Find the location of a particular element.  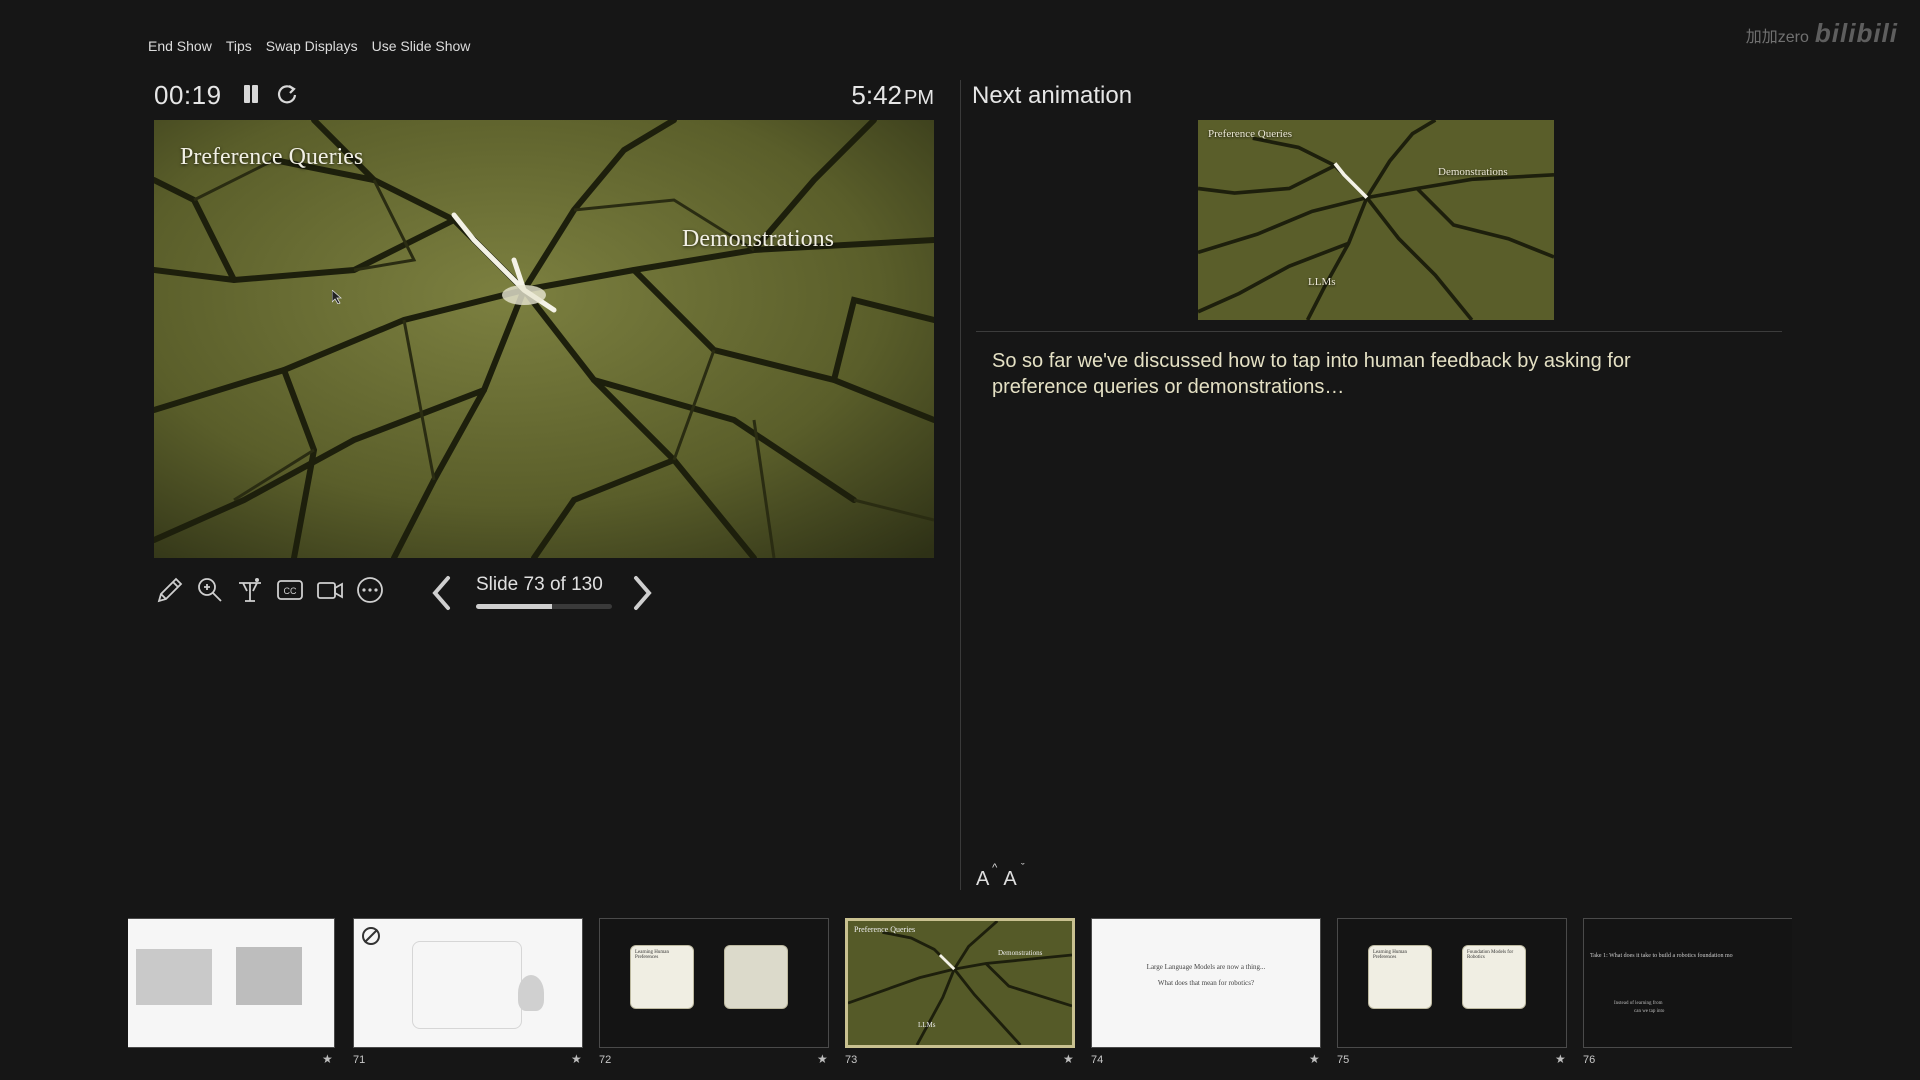

presenter-toolbar: CC is located at coordinates (270, 590).